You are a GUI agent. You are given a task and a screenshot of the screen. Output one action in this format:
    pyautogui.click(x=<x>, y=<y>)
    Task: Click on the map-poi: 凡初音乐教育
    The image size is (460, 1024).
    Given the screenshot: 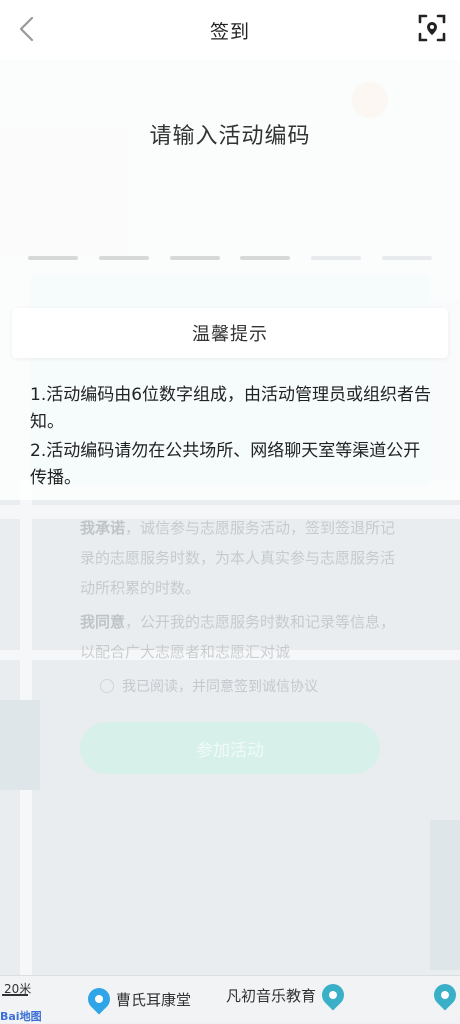 What is the action you would take?
    pyautogui.click(x=287, y=995)
    